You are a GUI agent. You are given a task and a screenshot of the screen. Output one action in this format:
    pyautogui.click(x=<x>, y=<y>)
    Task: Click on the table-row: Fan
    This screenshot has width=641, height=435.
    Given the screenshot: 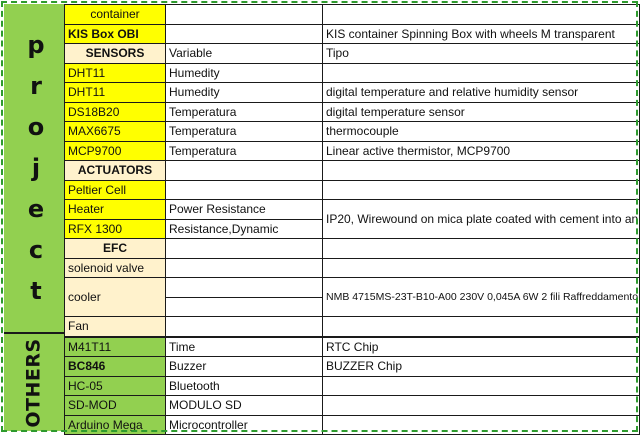 What is the action you would take?
    pyautogui.click(x=352, y=326)
    